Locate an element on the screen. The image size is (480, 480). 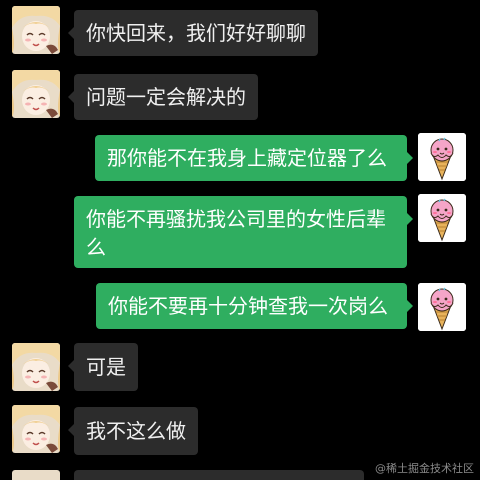
message-row: 问题一定会解决的 is located at coordinates (240, 96).